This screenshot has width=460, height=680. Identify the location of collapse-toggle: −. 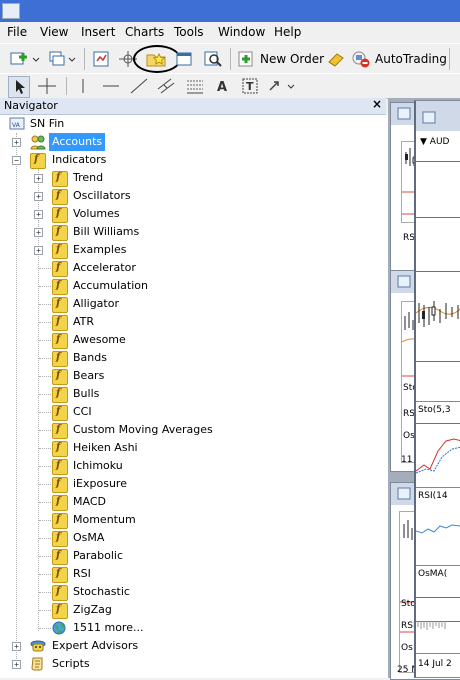
(16, 160).